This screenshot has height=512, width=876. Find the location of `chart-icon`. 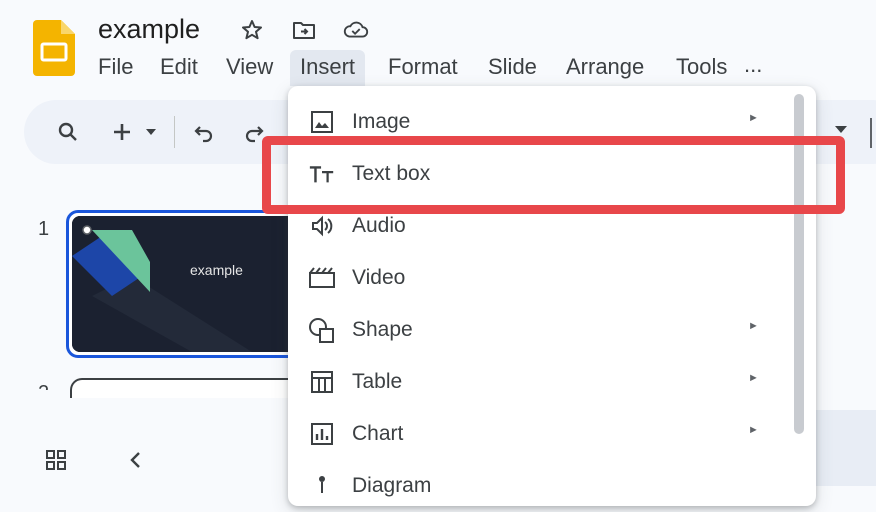

chart-icon is located at coordinates (322, 434).